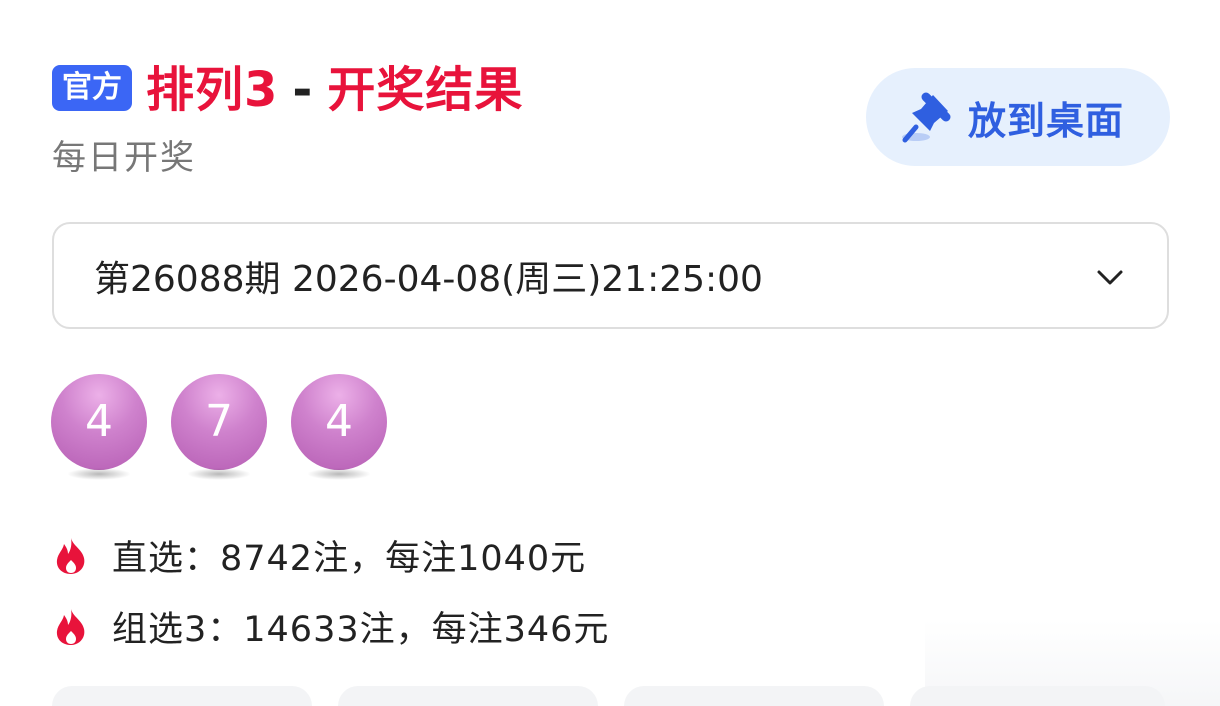  What do you see at coordinates (212, 90) in the screenshot?
I see `title-main: 排列3` at bounding box center [212, 90].